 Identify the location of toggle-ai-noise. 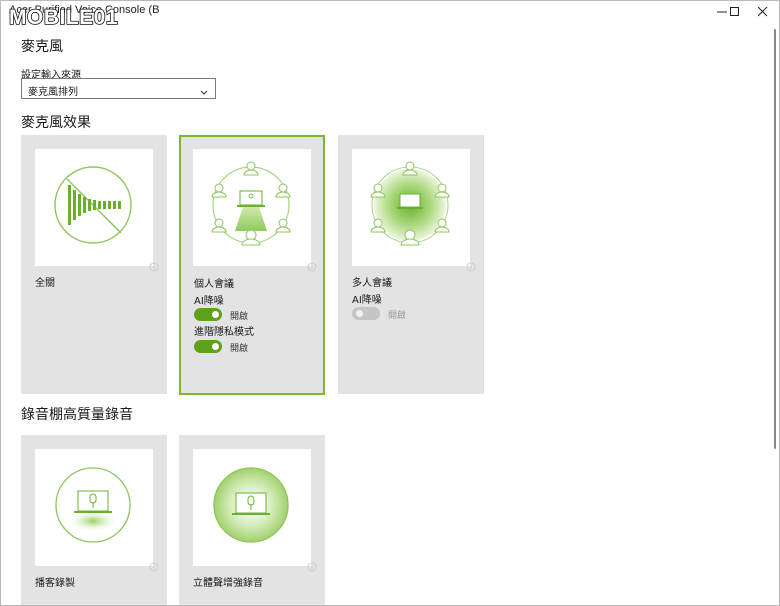
(208, 314).